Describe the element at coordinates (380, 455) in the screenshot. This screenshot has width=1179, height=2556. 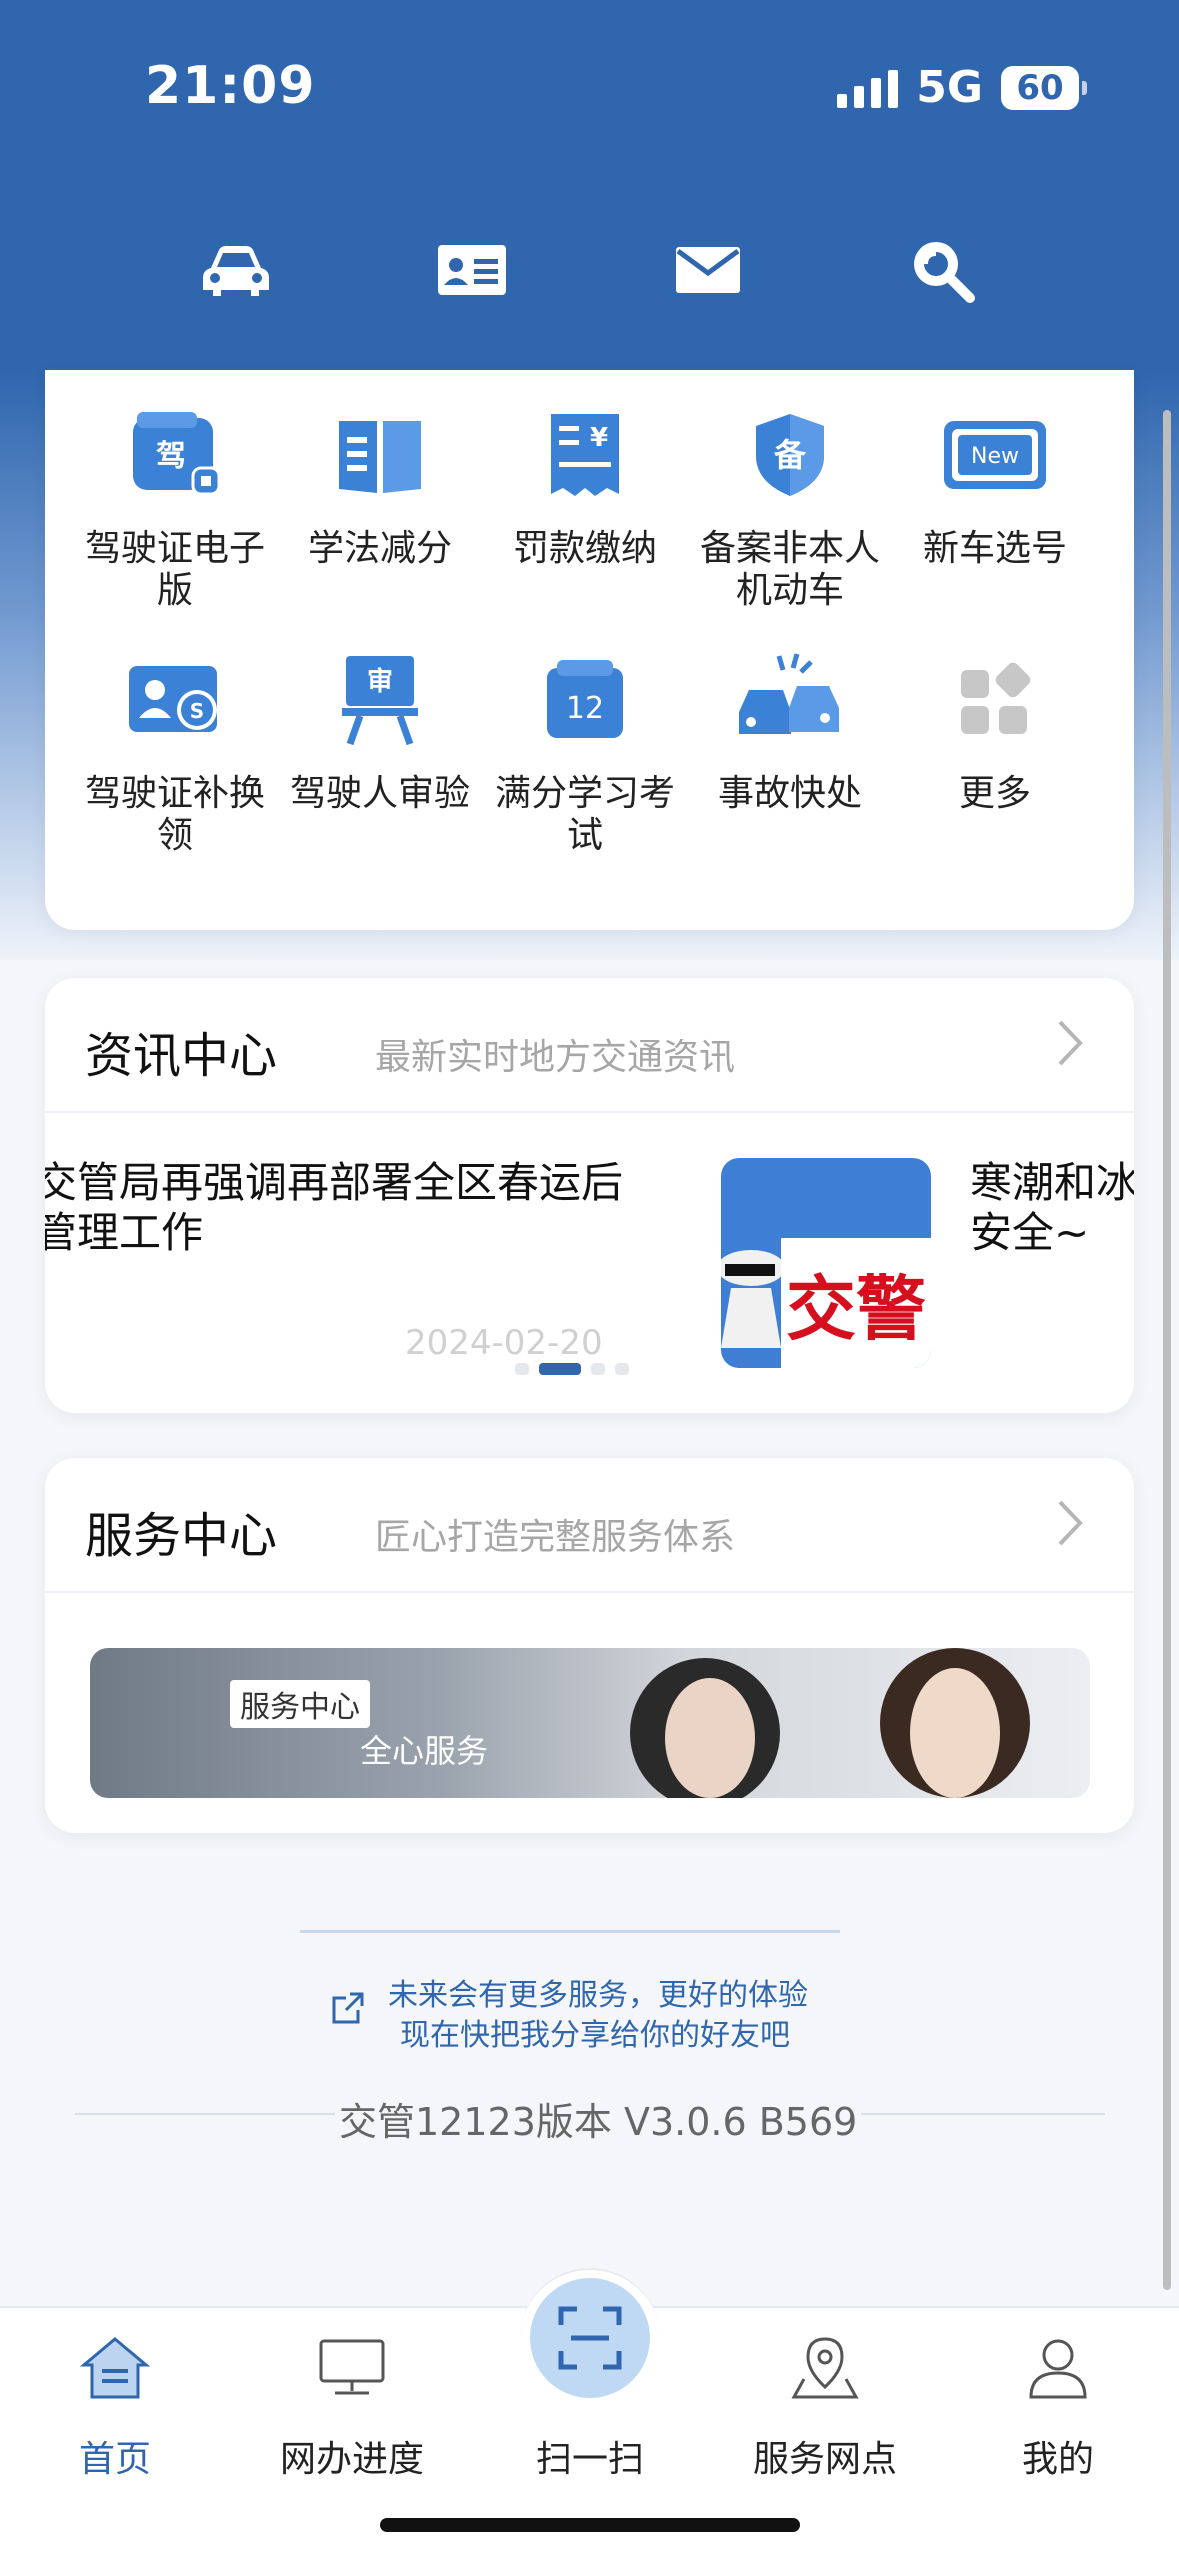
I see `book-icon` at that location.